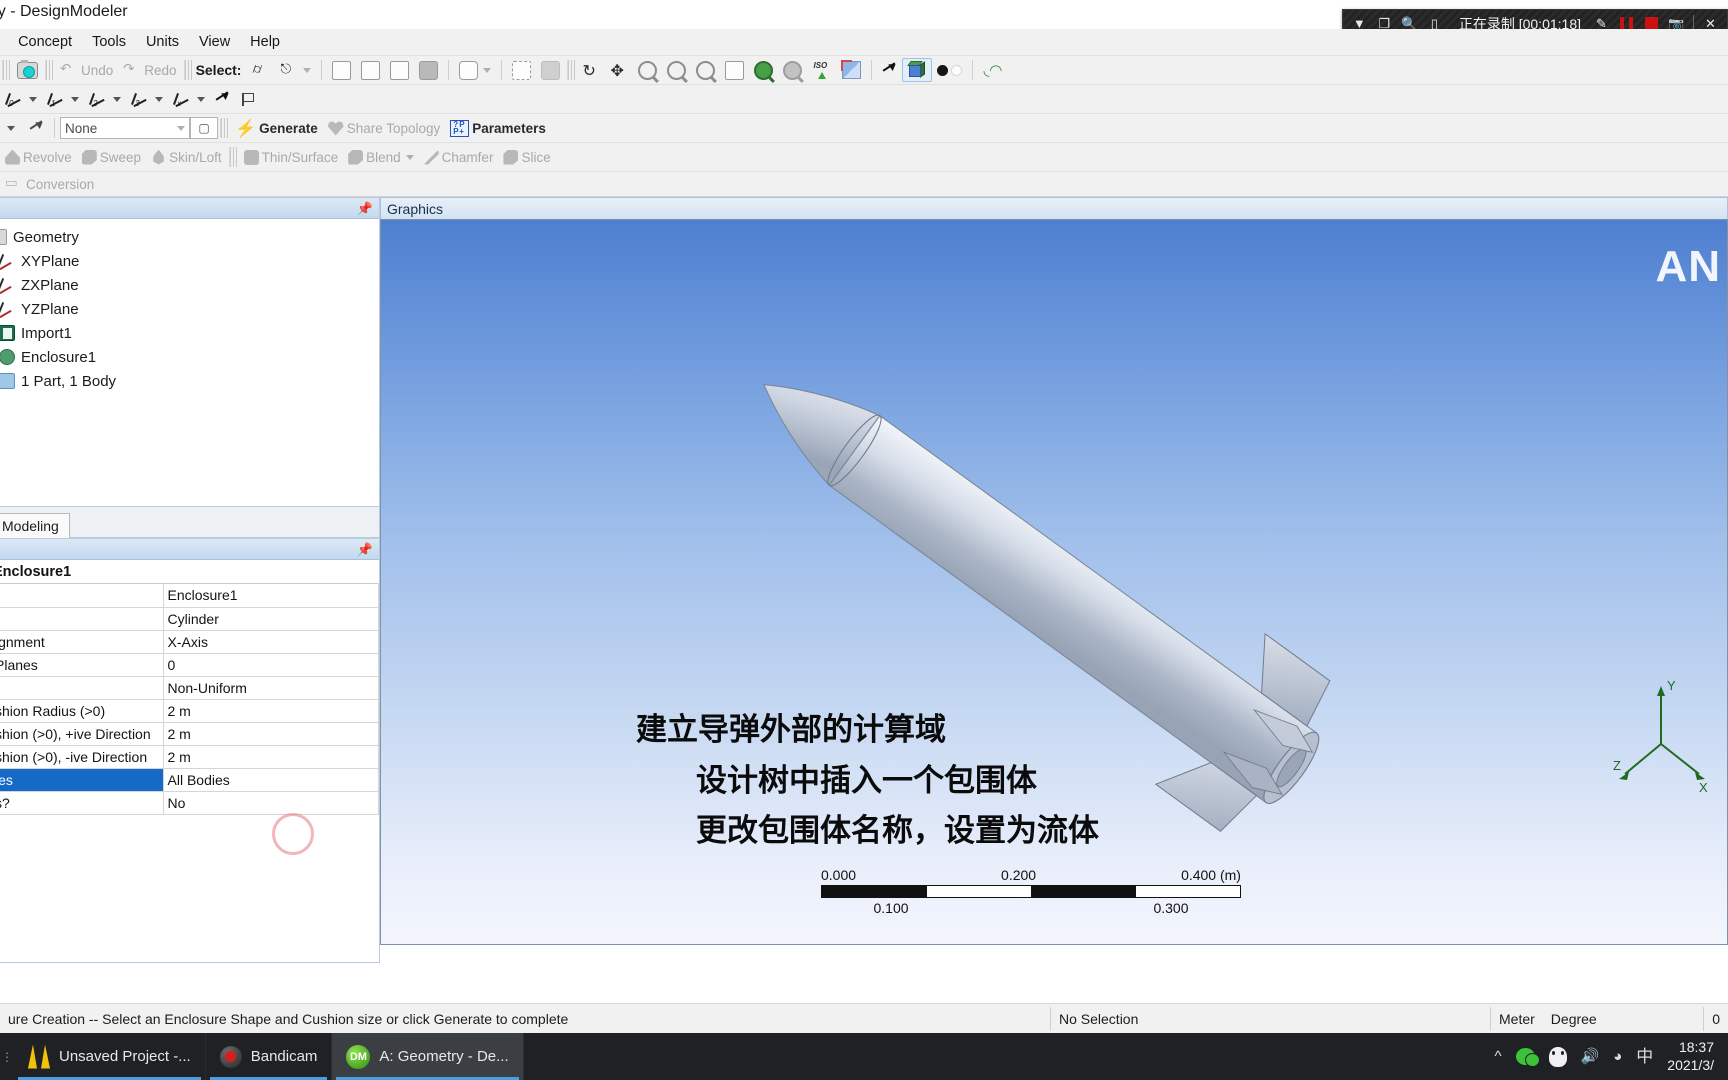 Image resolution: width=1728 pixels, height=1080 pixels. Describe the element at coordinates (35, 525) in the screenshot. I see `tab-modeling: Modeling` at that location.